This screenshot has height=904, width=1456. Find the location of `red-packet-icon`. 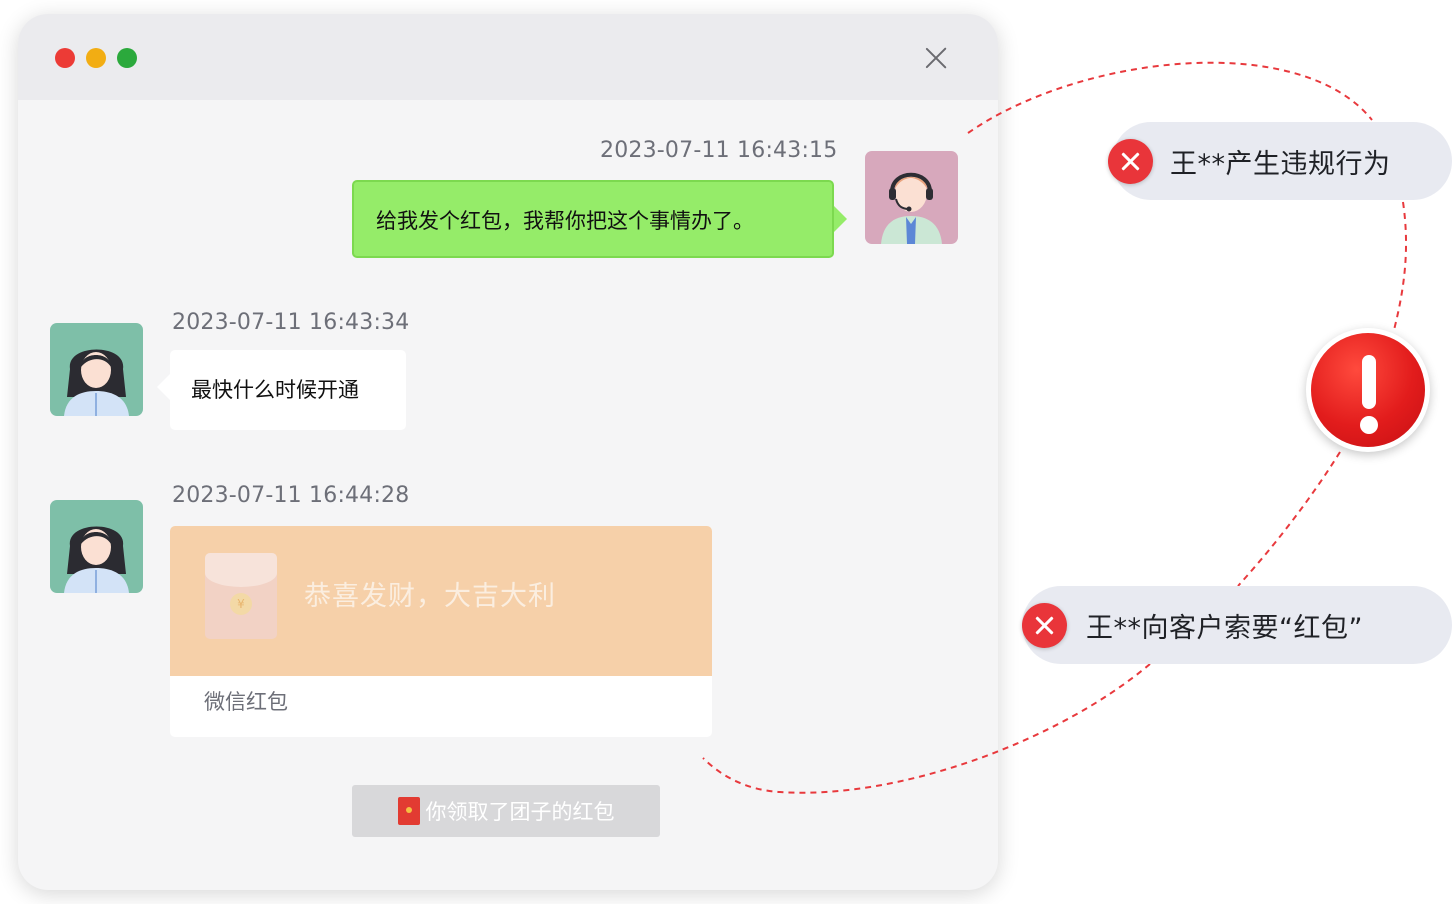

red-packet-icon is located at coordinates (408, 811).